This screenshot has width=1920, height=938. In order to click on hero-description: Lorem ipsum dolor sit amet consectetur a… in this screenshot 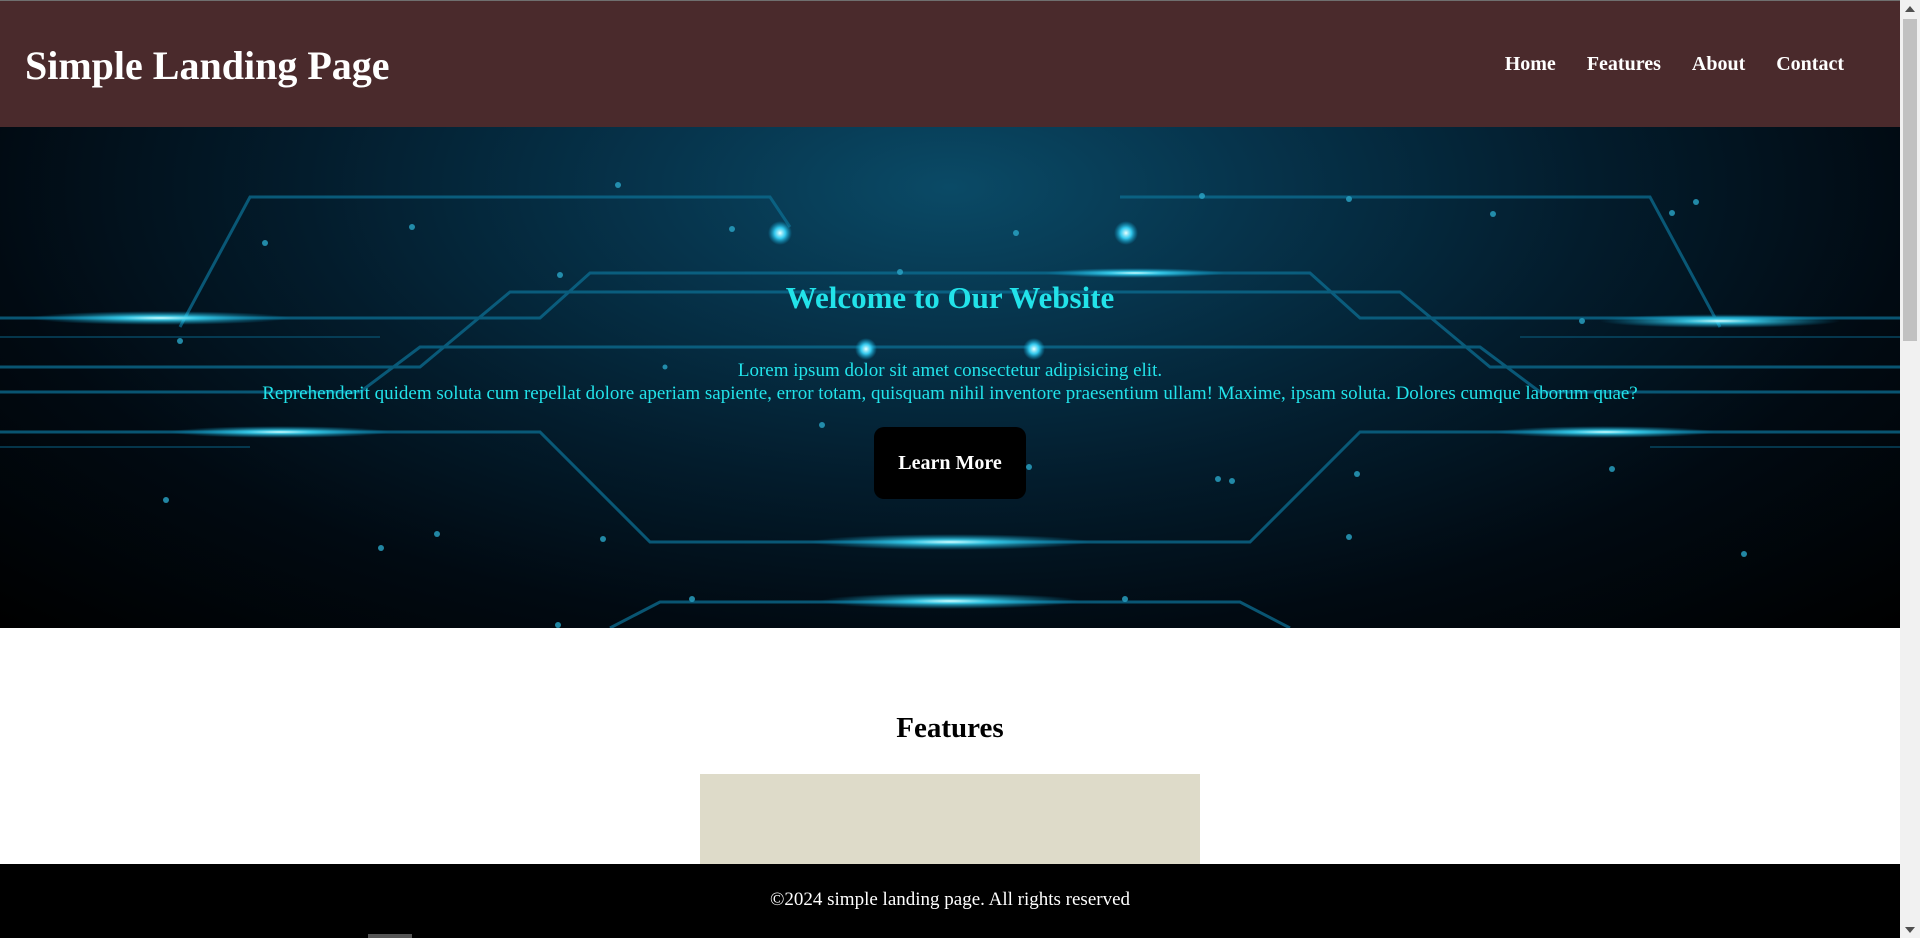, I will do `click(950, 382)`.